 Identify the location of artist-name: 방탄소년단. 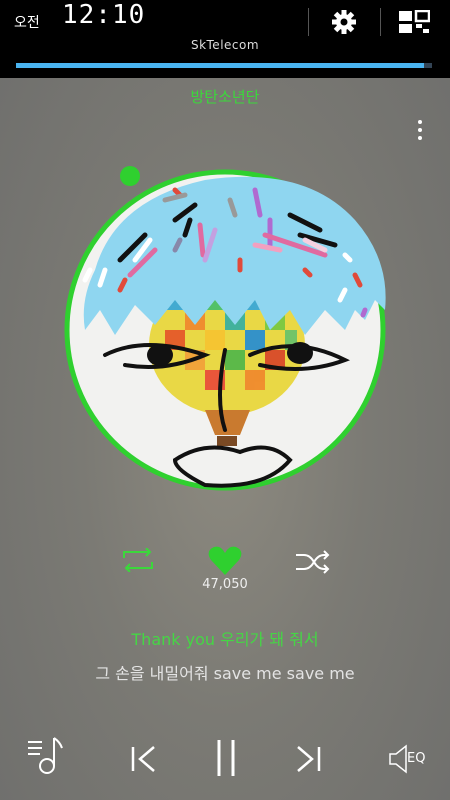
(225, 96).